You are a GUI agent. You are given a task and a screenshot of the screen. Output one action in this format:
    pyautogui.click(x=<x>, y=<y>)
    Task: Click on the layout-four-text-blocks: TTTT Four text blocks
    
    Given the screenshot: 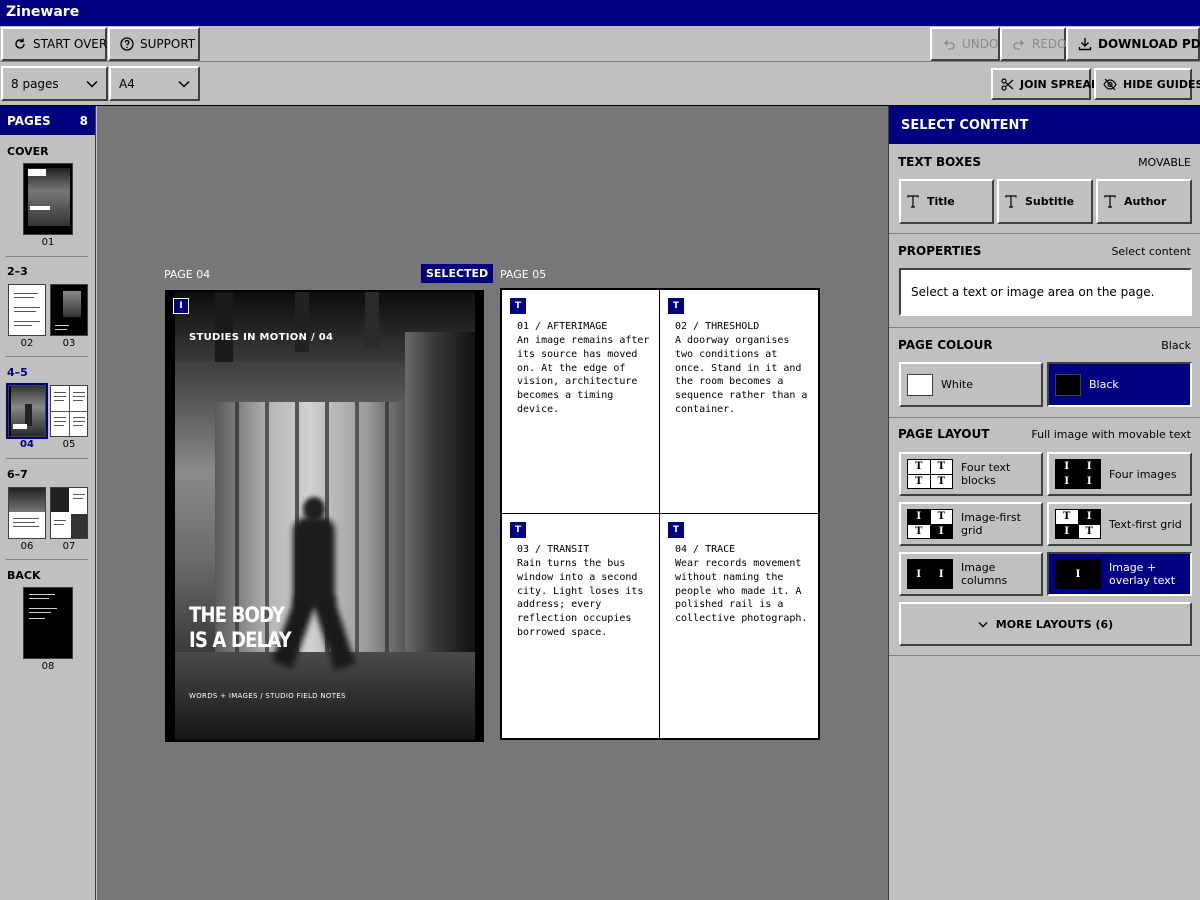 What is the action you would take?
    pyautogui.click(x=971, y=474)
    